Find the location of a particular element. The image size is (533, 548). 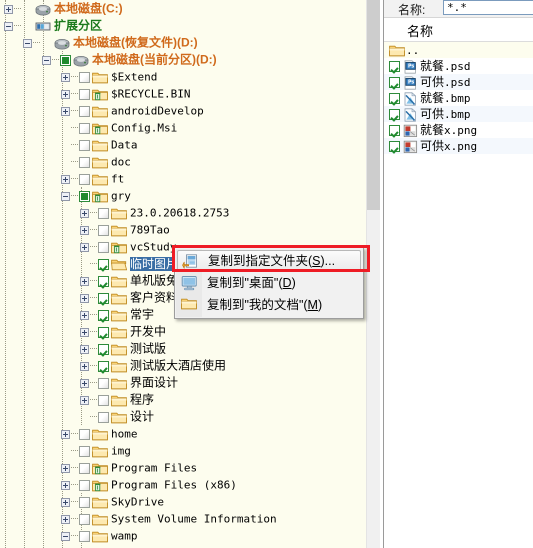

tree-item: 23.0.20618.2753 is located at coordinates (183, 212).